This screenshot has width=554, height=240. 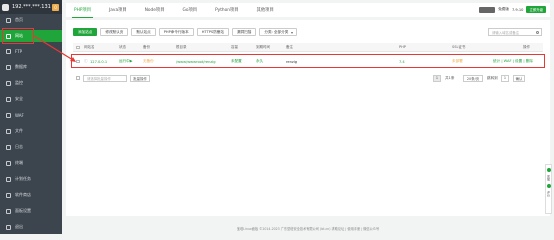 What do you see at coordinates (548, 186) in the screenshot?
I see `feedback-icon` at bounding box center [548, 186].